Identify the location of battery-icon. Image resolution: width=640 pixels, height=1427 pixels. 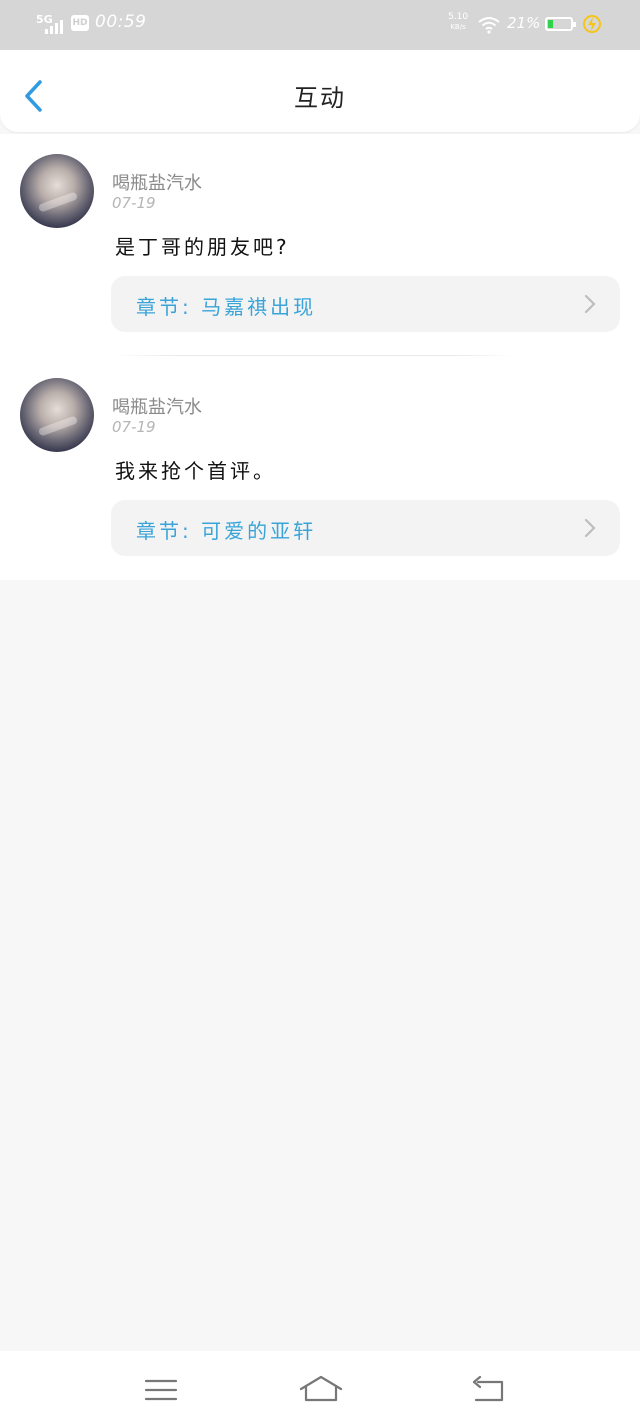
(560, 24).